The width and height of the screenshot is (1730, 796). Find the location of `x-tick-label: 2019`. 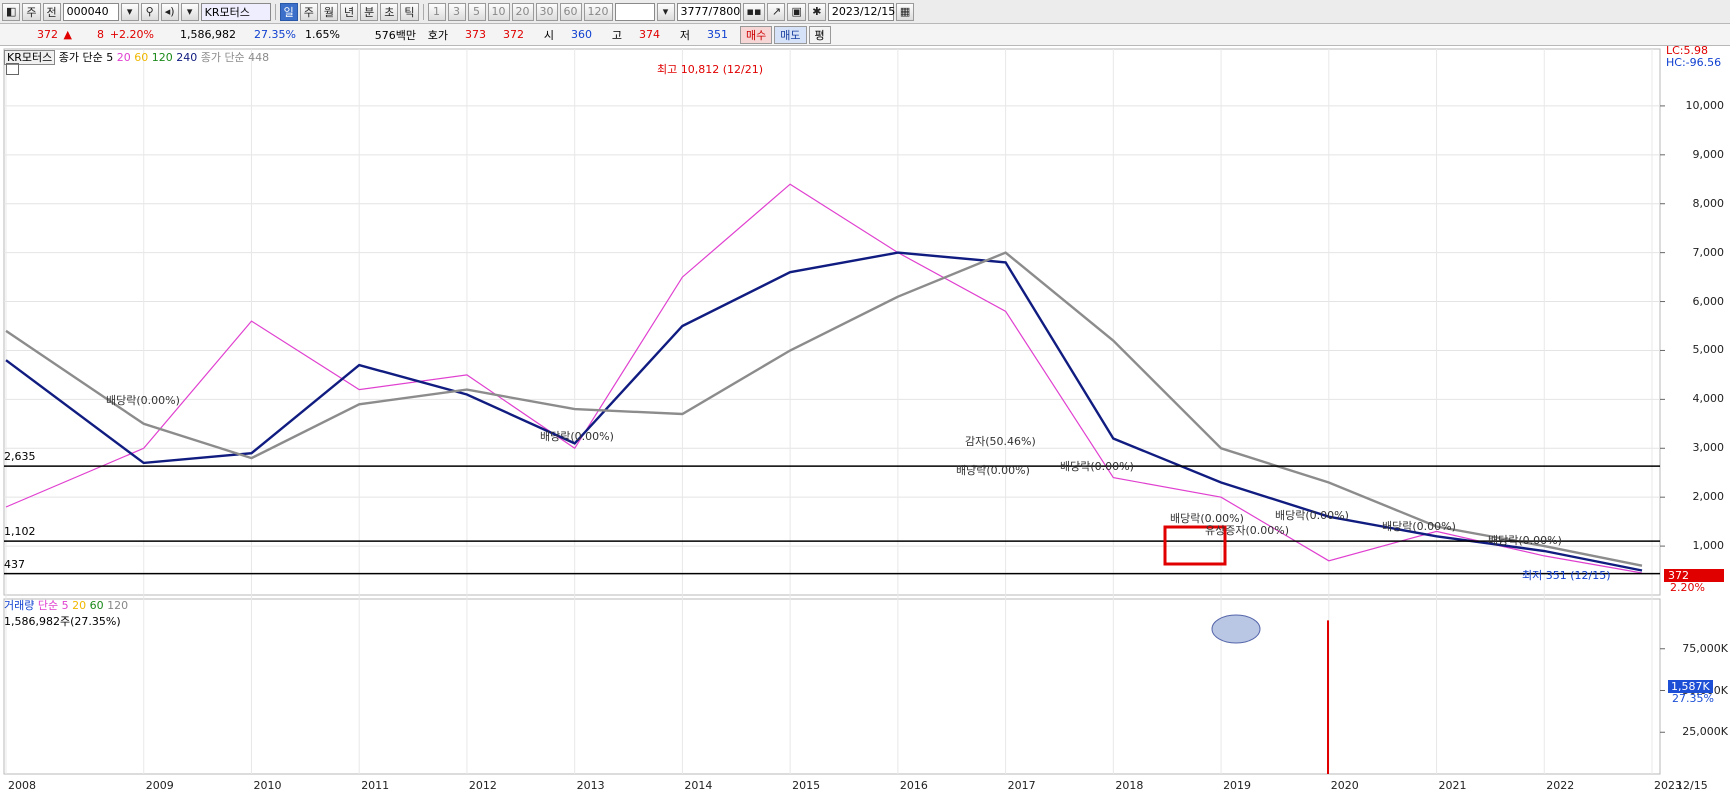

x-tick-label: 2019 is located at coordinates (1237, 785).